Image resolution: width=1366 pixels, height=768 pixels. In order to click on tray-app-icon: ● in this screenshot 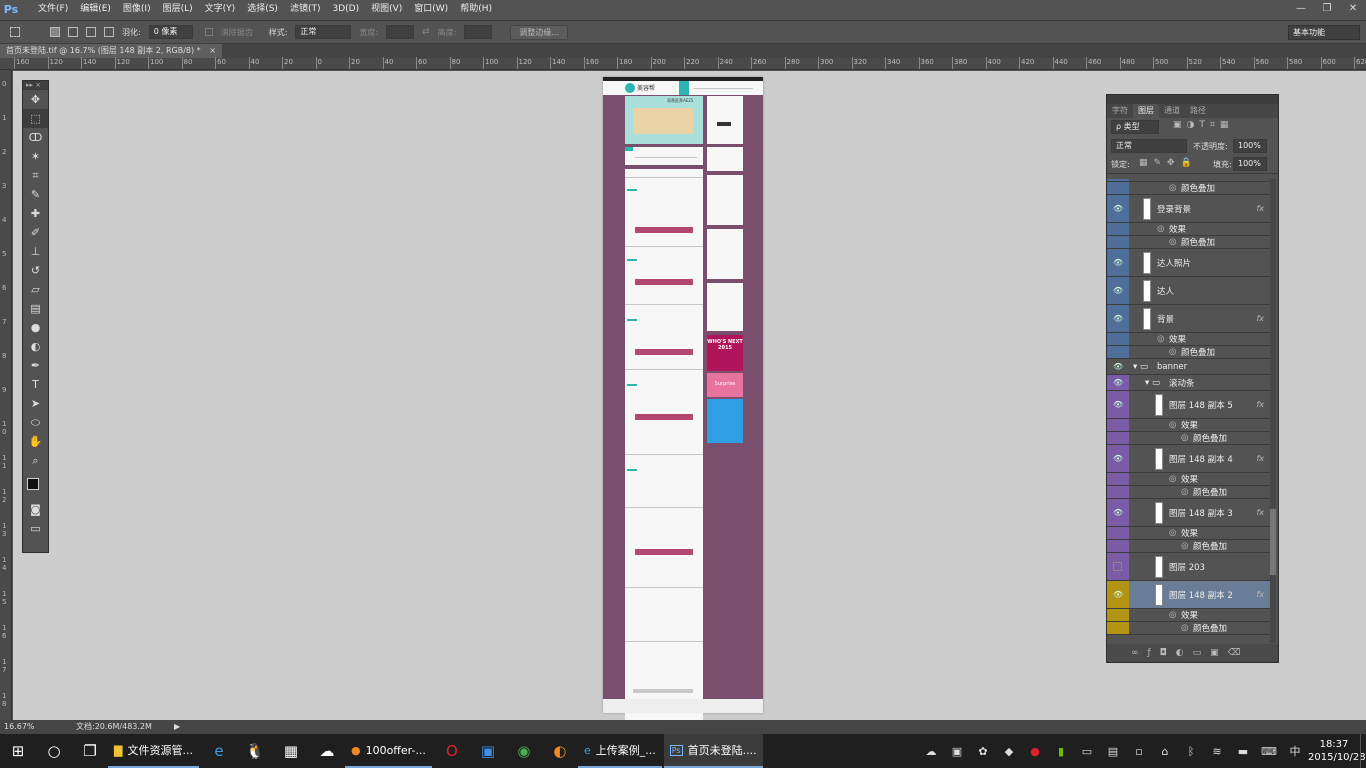, I will do `click(1035, 751)`.